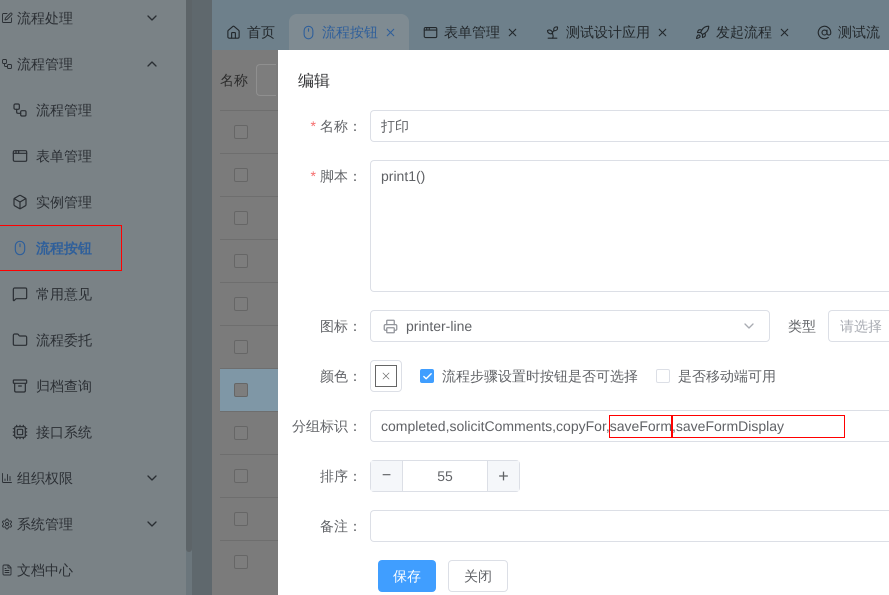 Image resolution: width=889 pixels, height=595 pixels. I want to click on highlighted-text: saveForm, so click(641, 426).